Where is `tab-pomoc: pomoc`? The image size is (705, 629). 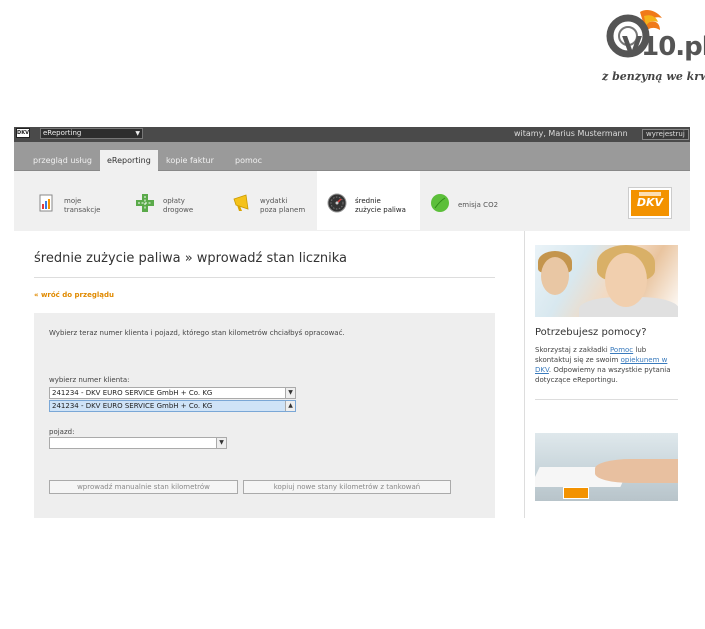
tab-pomoc: pomoc is located at coordinates (248, 160).